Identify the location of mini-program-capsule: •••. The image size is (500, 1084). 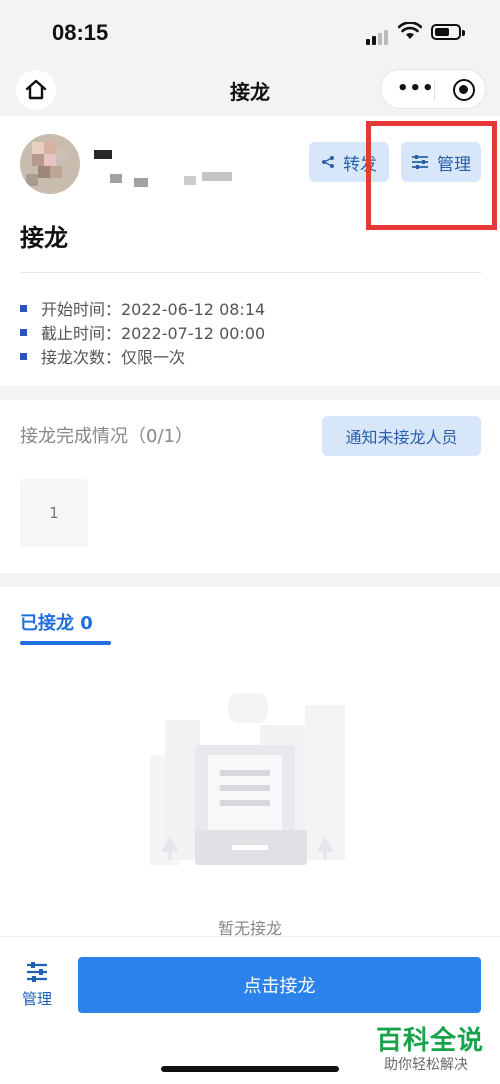
(433, 89).